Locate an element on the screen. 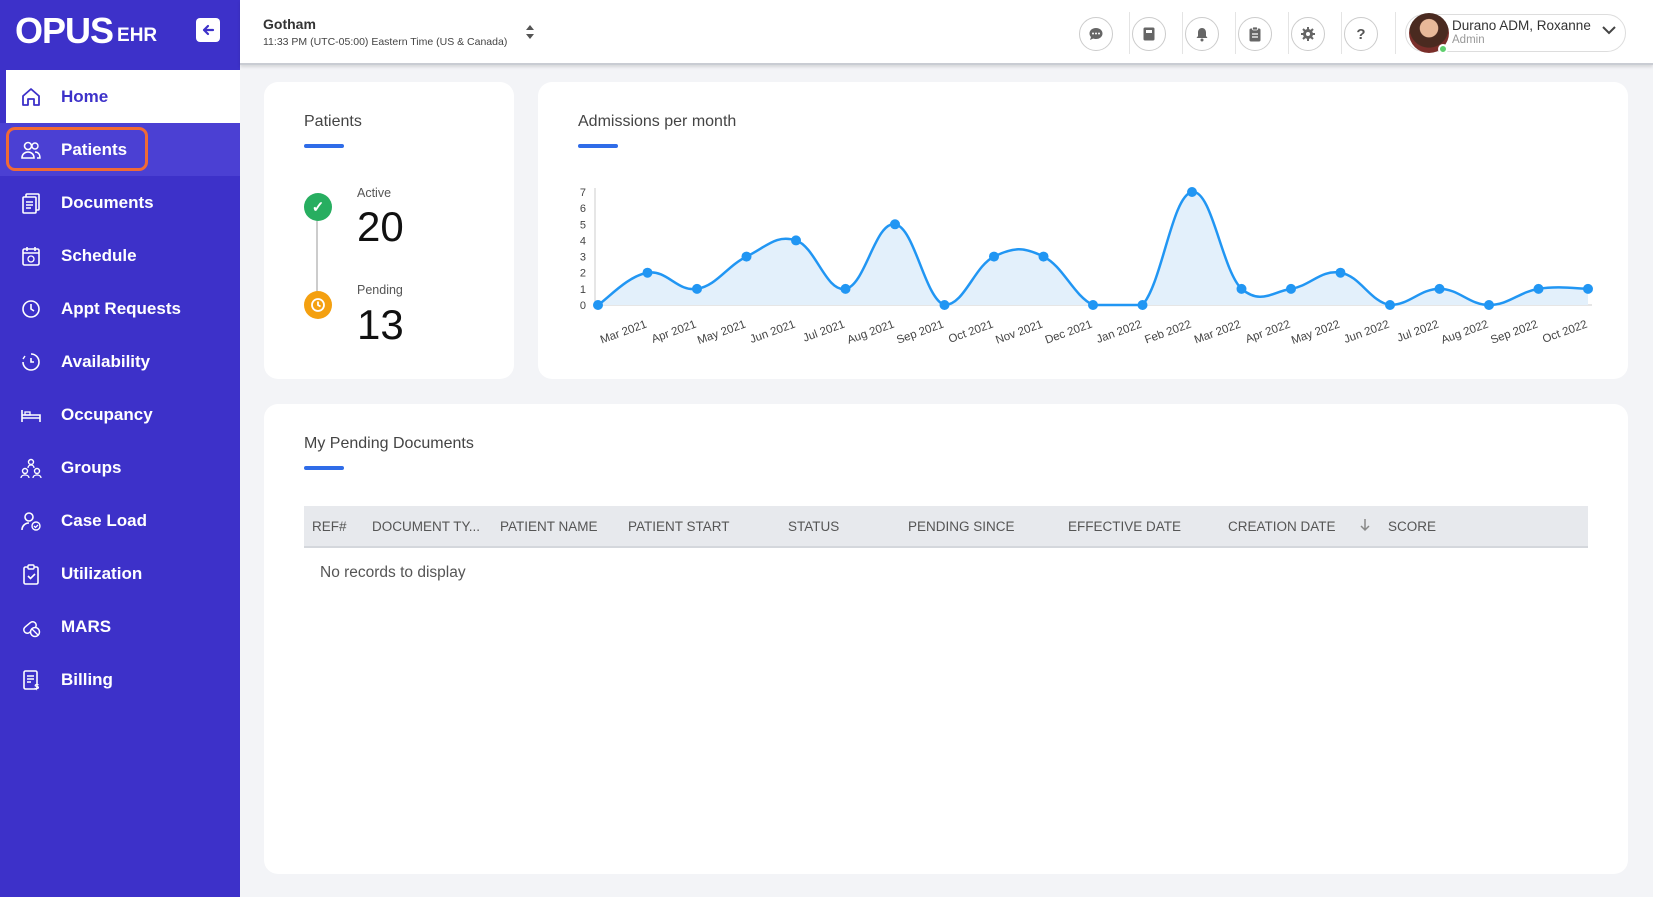 The width and height of the screenshot is (1653, 897). column-header-ref: REF# is located at coordinates (329, 526).